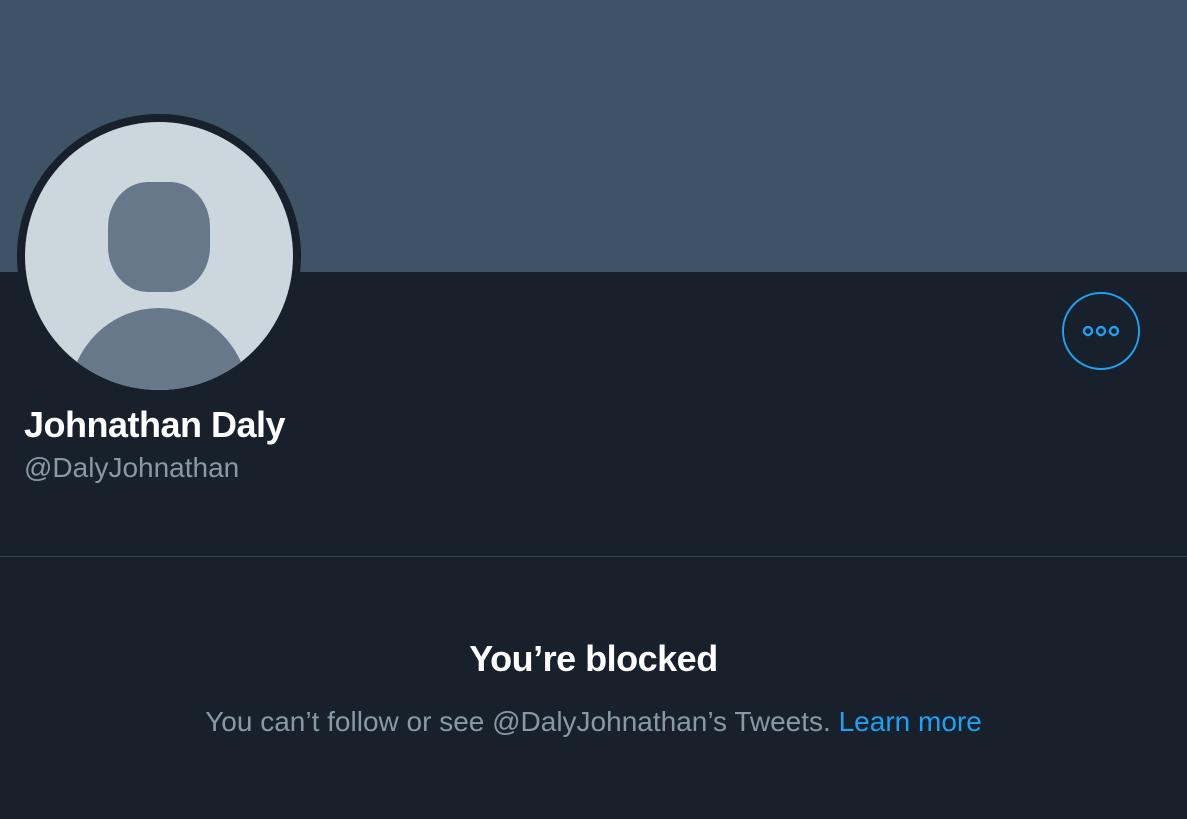  I want to click on avatar, so click(159, 256).